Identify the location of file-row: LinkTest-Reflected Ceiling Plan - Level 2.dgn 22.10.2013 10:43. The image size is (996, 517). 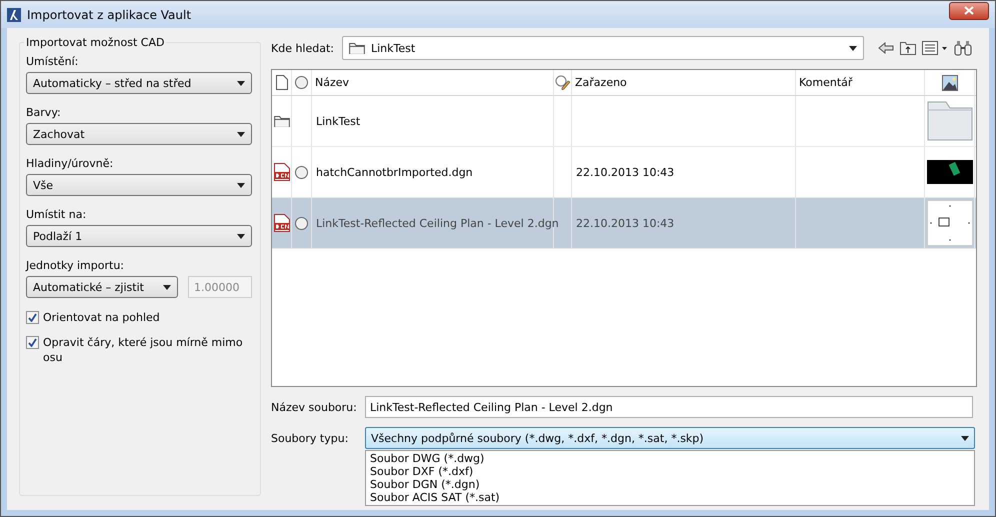
(624, 223).